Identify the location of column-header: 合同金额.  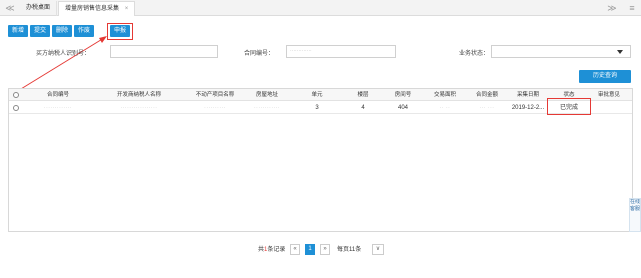
(486, 95).